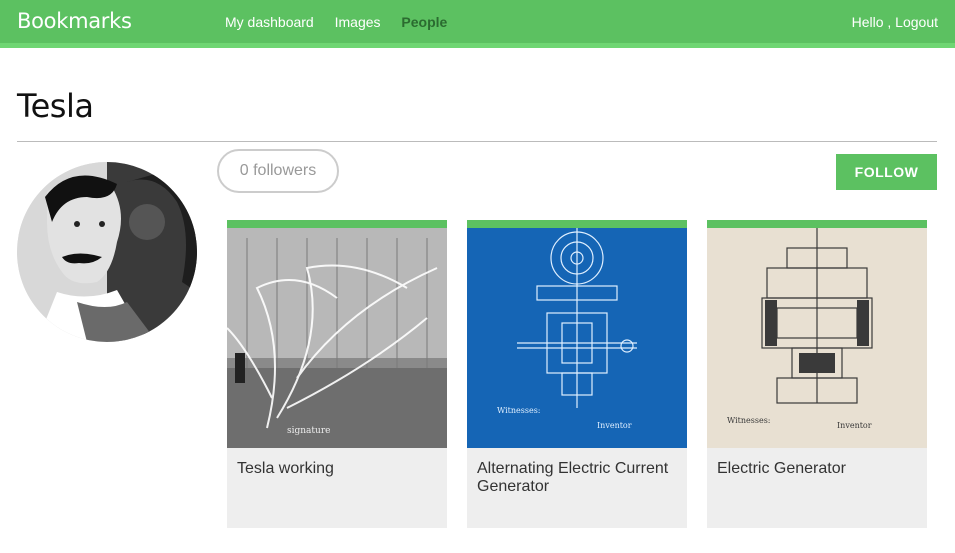  I want to click on image-card-title: Alternating Electric Current Generator, so click(577, 472).